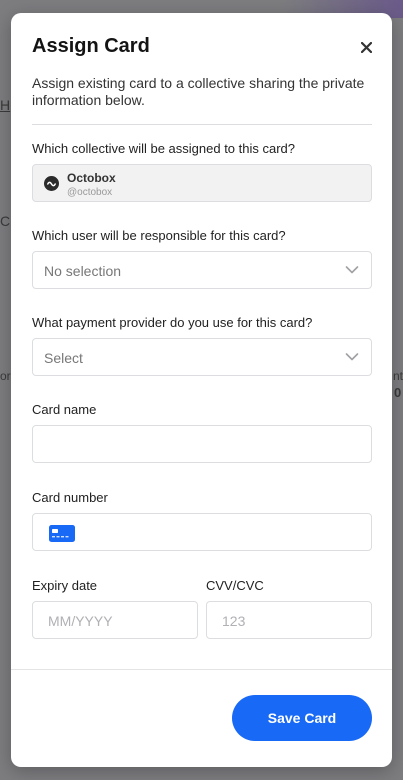 The image size is (403, 780). What do you see at coordinates (202, 124) in the screenshot?
I see `header-divider` at bounding box center [202, 124].